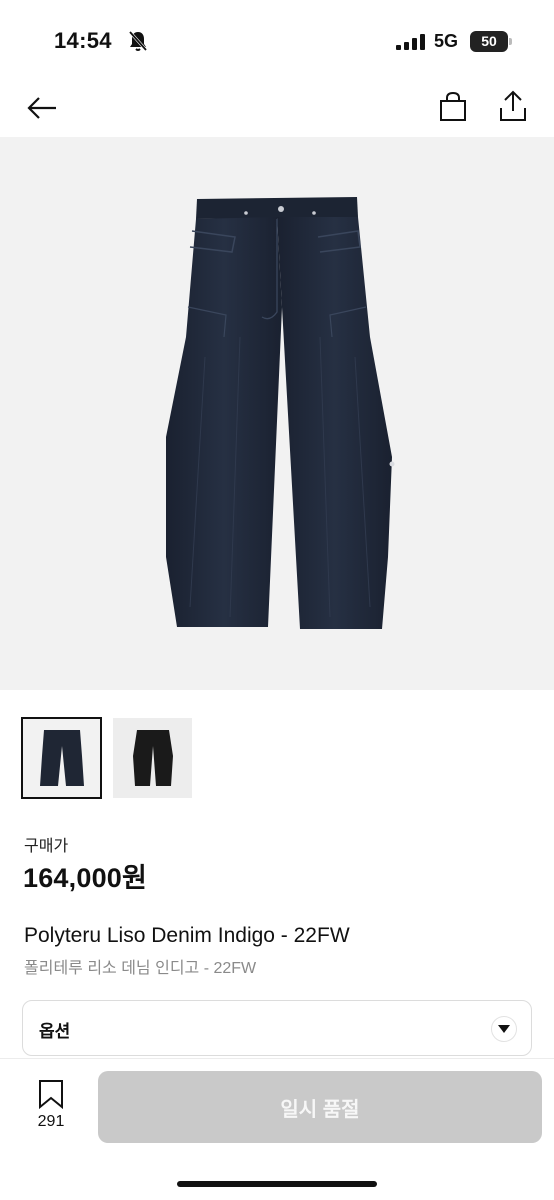 This screenshot has width=554, height=1200. I want to click on thumbnail-black, so click(152, 758).